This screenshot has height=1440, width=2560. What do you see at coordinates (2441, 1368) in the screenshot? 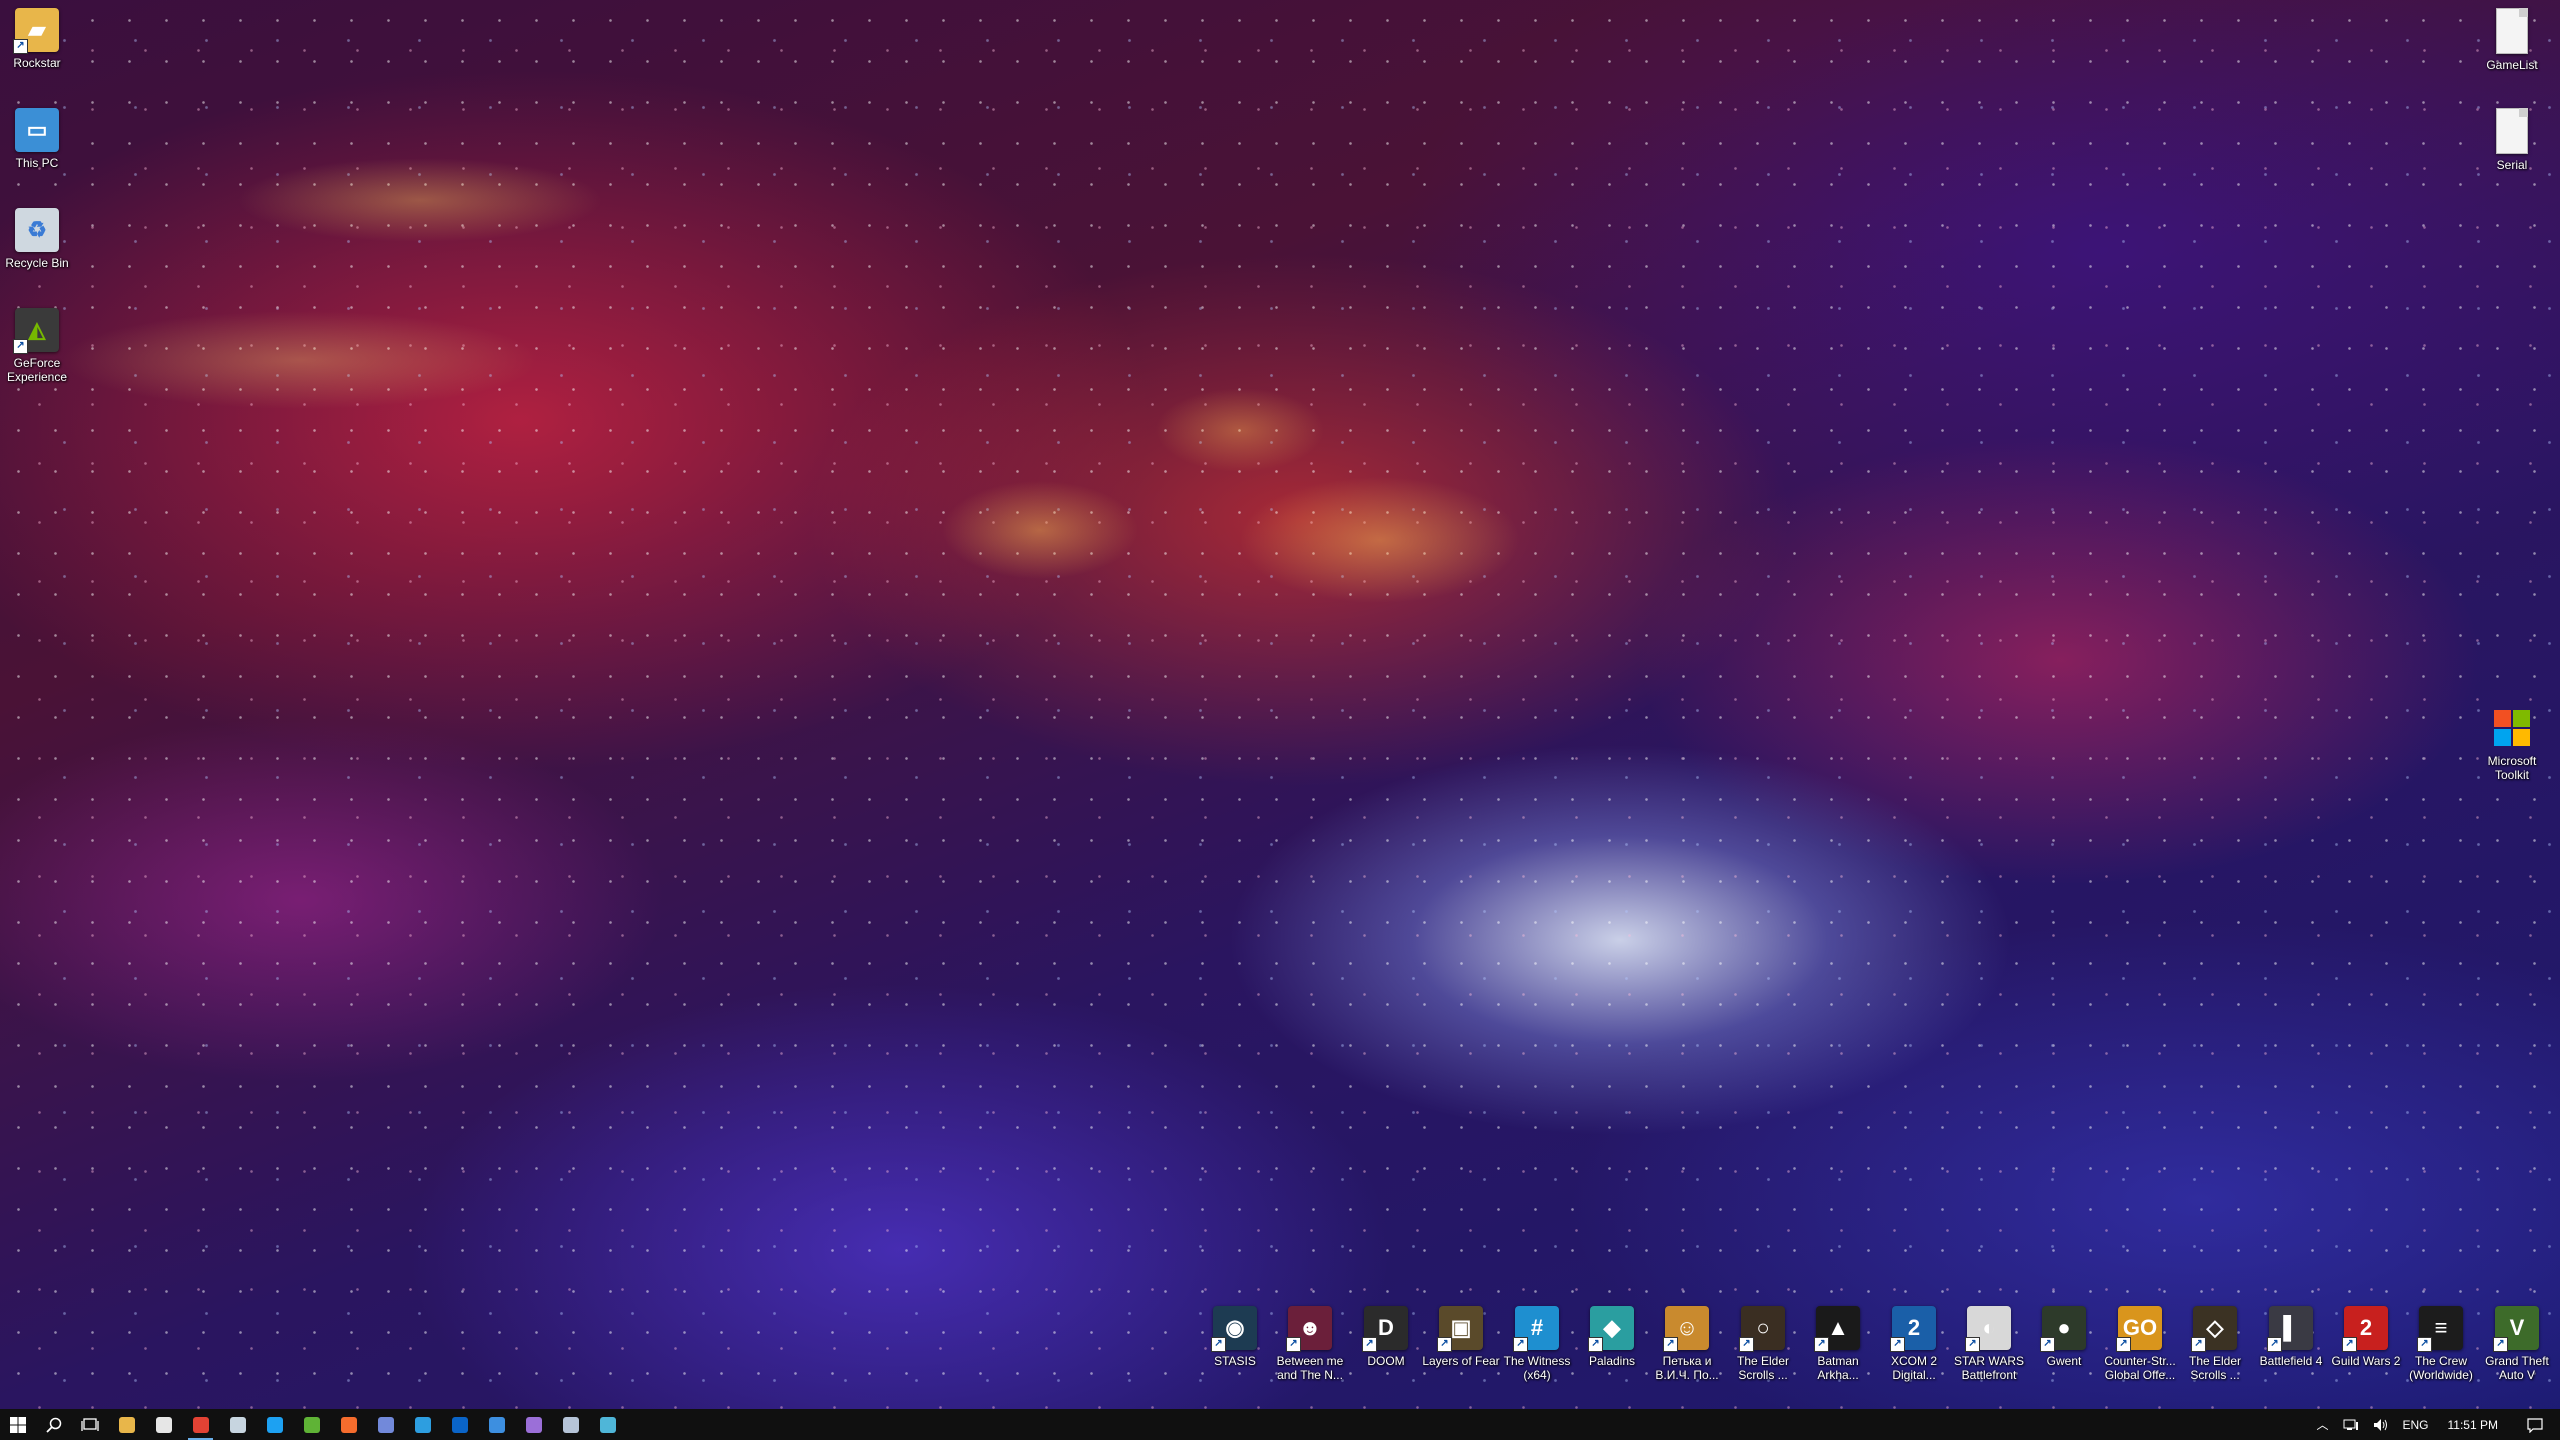
I see `desktop-icon-label: The Crew (Worldwide)` at bounding box center [2441, 1368].